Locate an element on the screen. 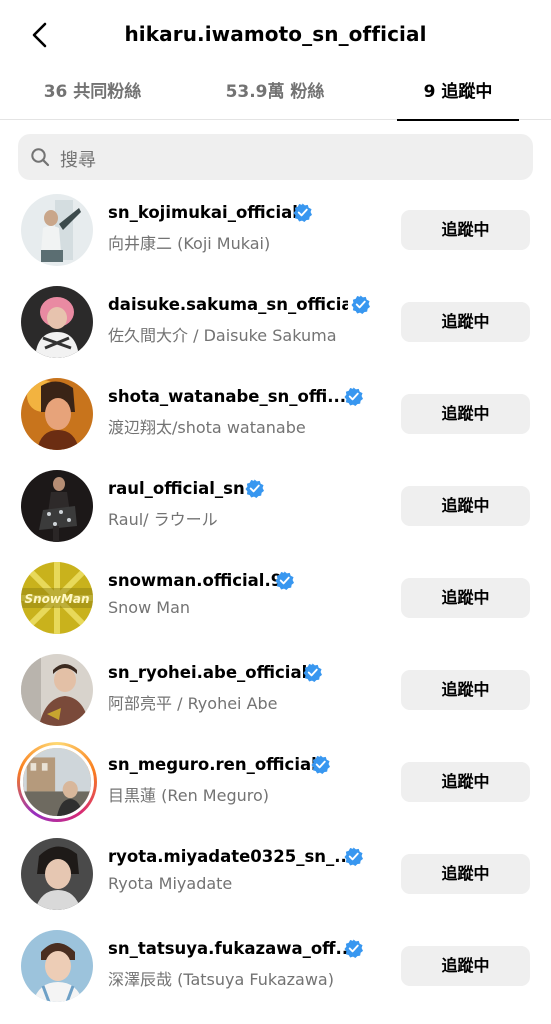 This screenshot has height=1024, width=551. search-icon is located at coordinates (40, 157).